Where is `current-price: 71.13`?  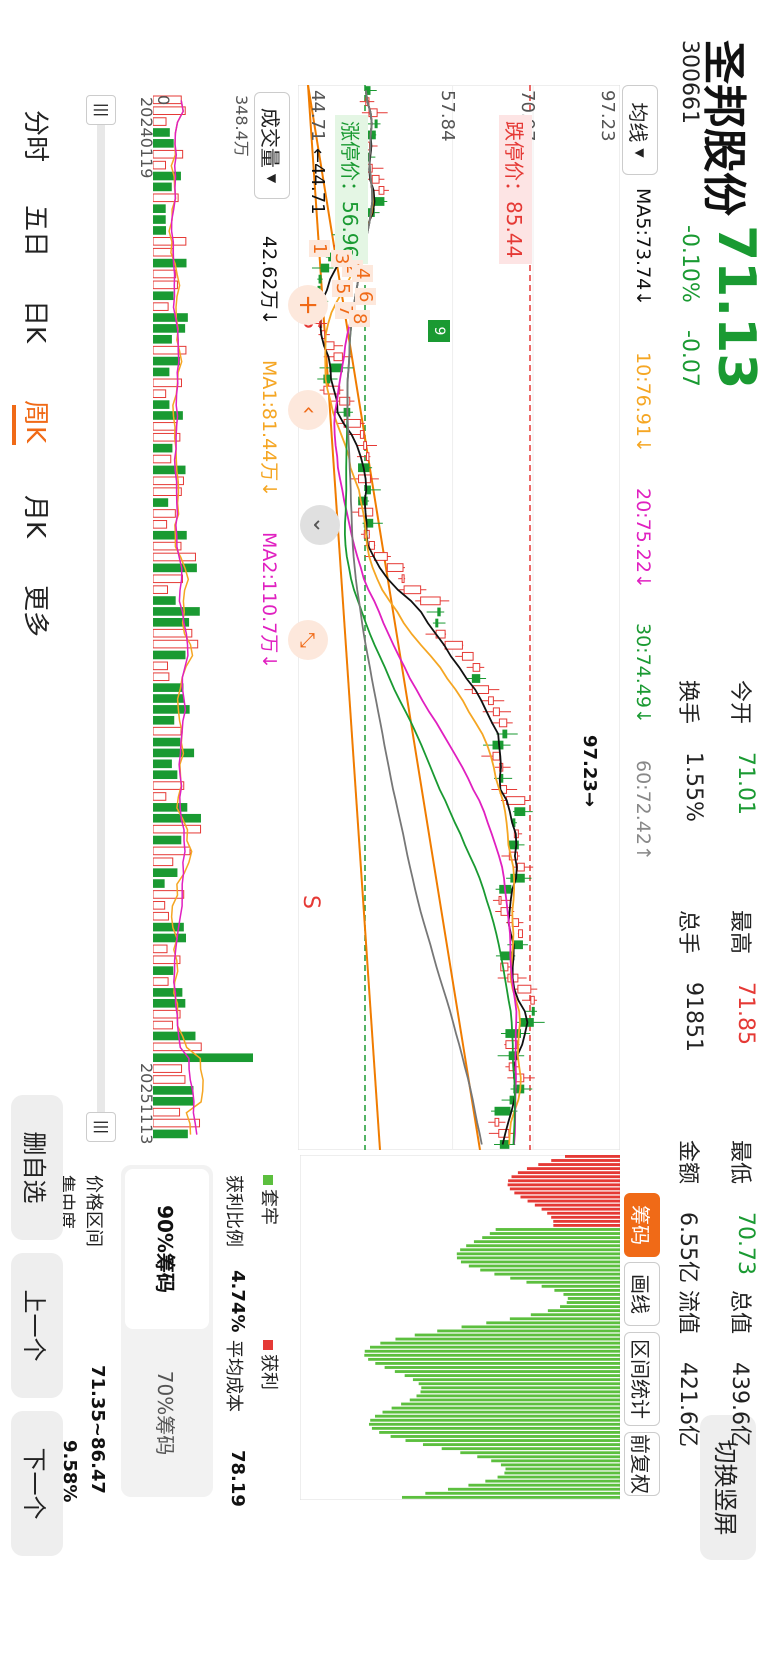
current-price: 71.13 is located at coordinates (736, 307).